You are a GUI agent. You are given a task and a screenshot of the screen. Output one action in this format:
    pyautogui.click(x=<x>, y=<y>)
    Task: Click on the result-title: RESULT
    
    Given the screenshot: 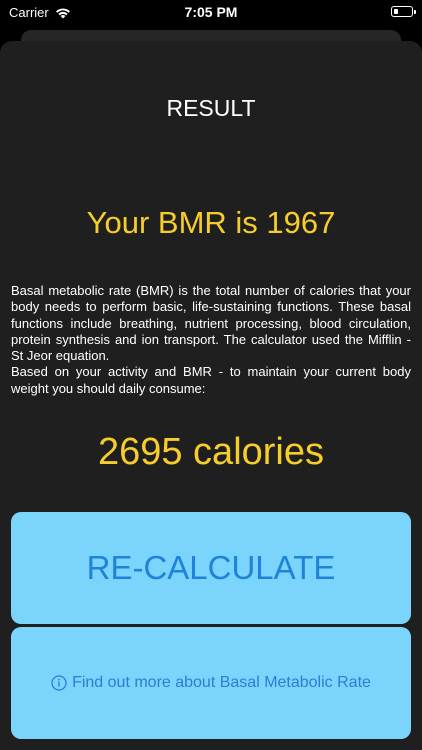 What is the action you would take?
    pyautogui.click(x=211, y=108)
    